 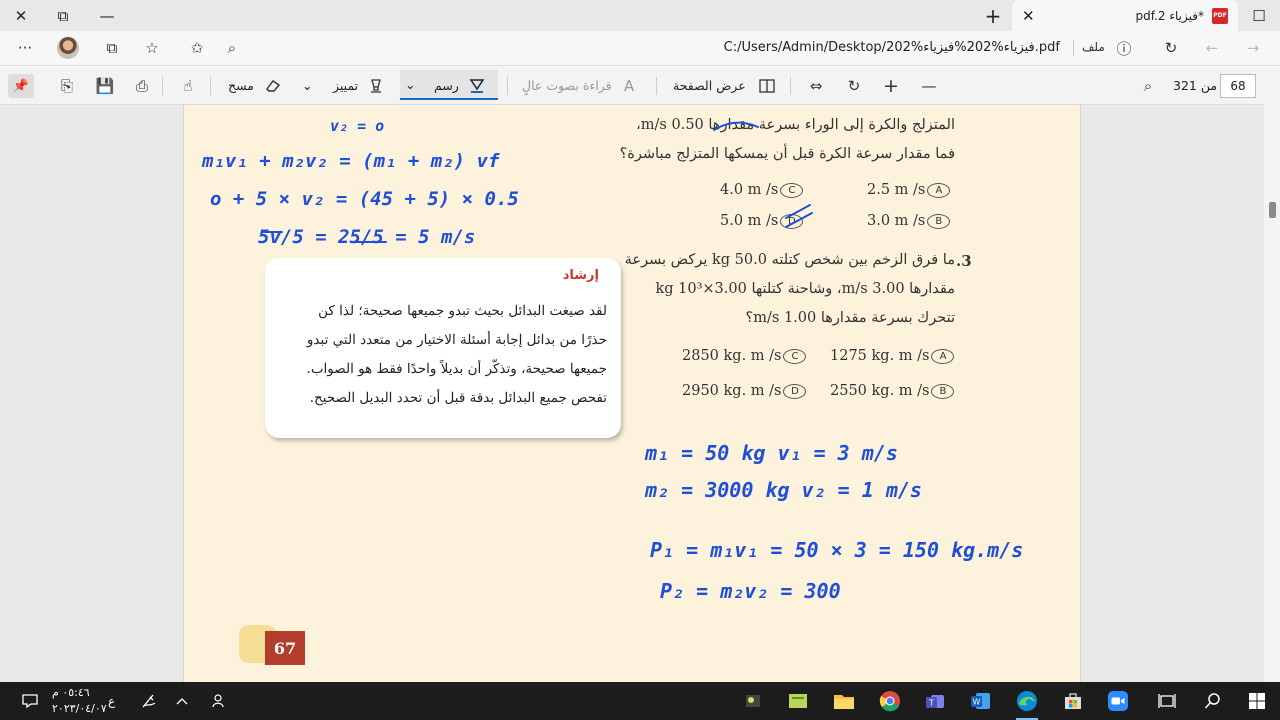 What do you see at coordinates (376, 86) in the screenshot?
I see `highlighter-icon` at bounding box center [376, 86].